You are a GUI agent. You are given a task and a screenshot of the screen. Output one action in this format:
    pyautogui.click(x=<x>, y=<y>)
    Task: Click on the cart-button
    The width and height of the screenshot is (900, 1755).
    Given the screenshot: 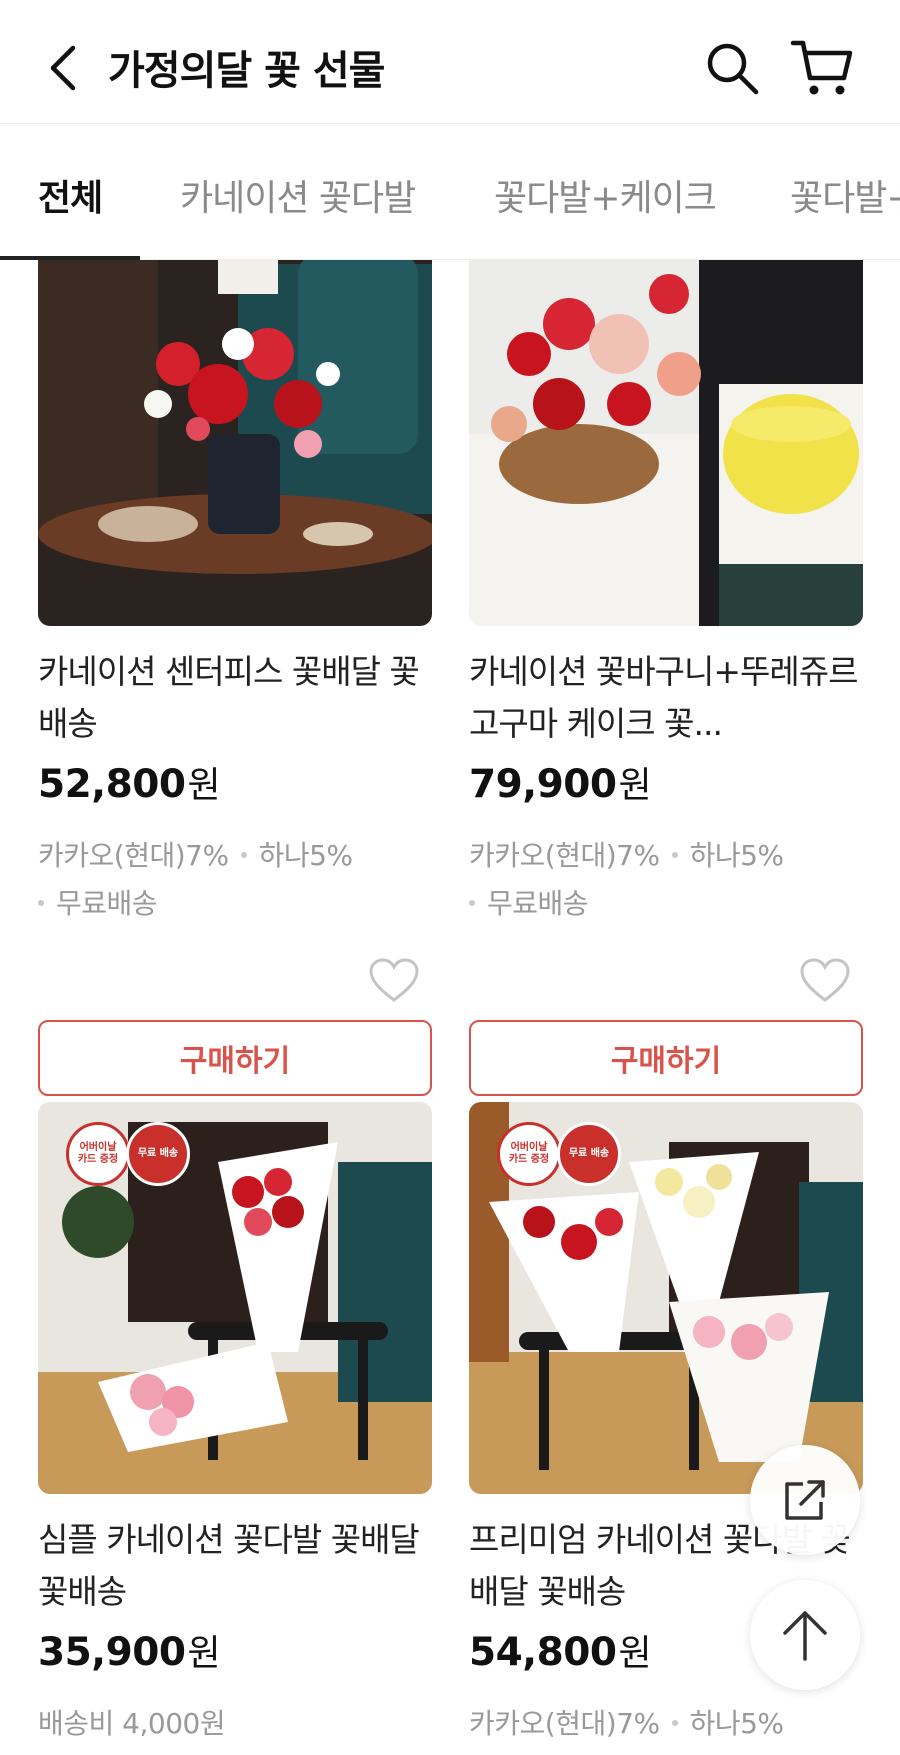 What is the action you would take?
    pyautogui.click(x=822, y=68)
    